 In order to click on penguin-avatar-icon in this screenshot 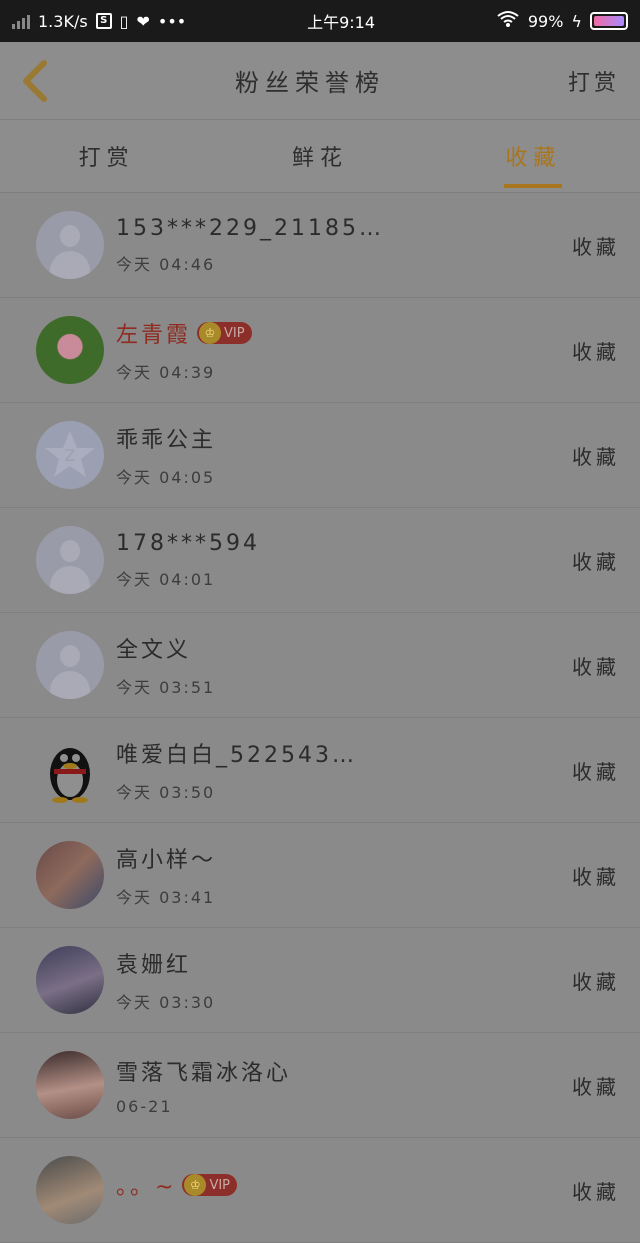, I will do `click(70, 770)`.